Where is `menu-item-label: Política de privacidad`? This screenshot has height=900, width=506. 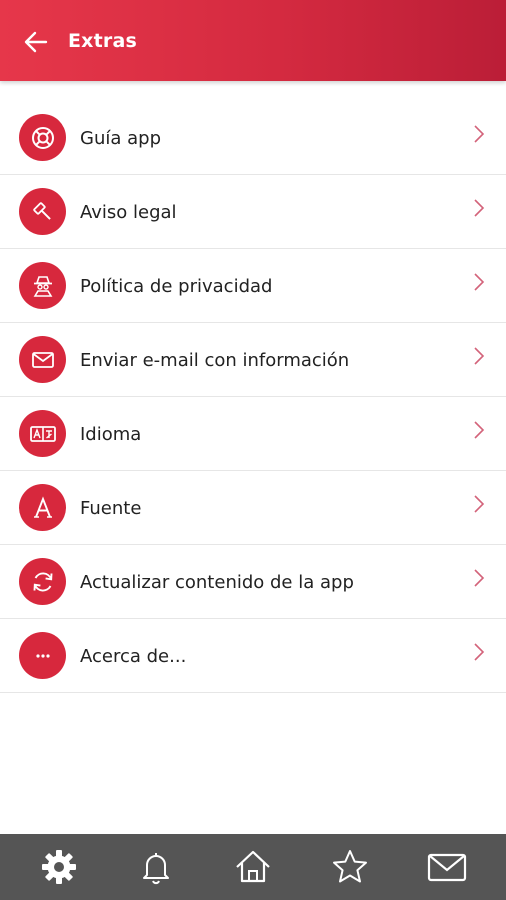 menu-item-label: Política de privacidad is located at coordinates (176, 286).